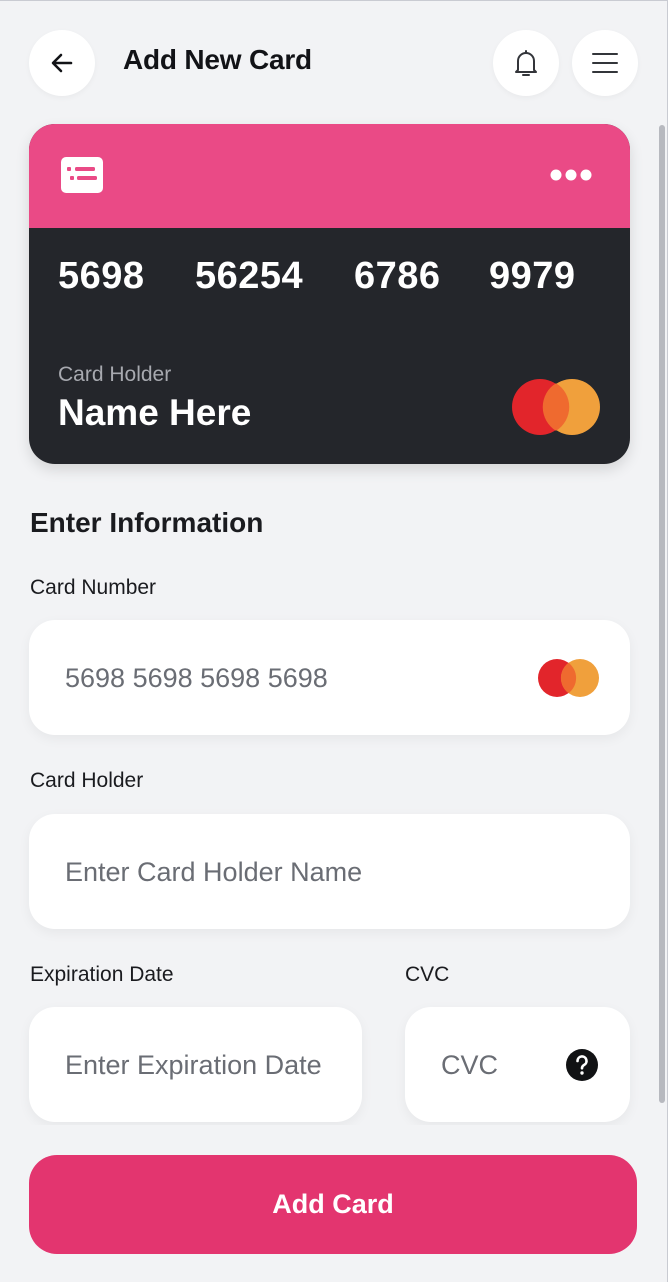 The width and height of the screenshot is (668, 1282). What do you see at coordinates (532, 276) in the screenshot?
I see `card-number-group: 9979` at bounding box center [532, 276].